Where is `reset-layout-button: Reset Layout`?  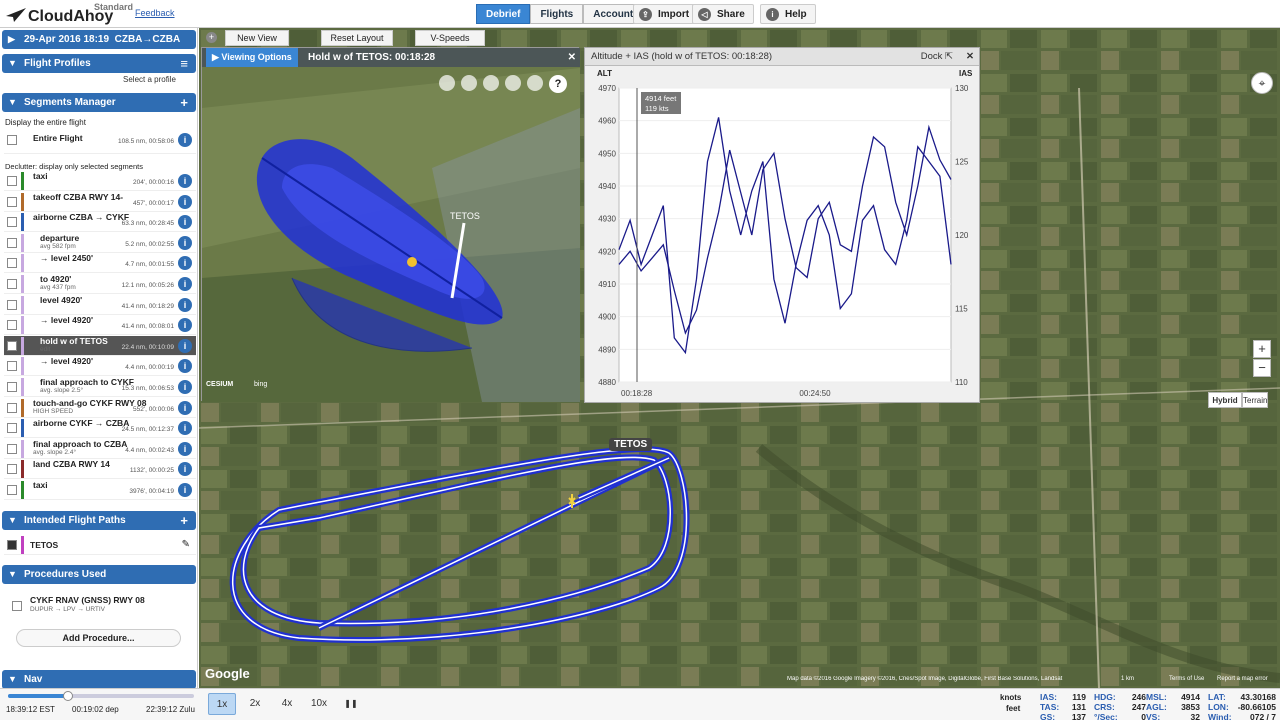 reset-layout-button: Reset Layout is located at coordinates (357, 38).